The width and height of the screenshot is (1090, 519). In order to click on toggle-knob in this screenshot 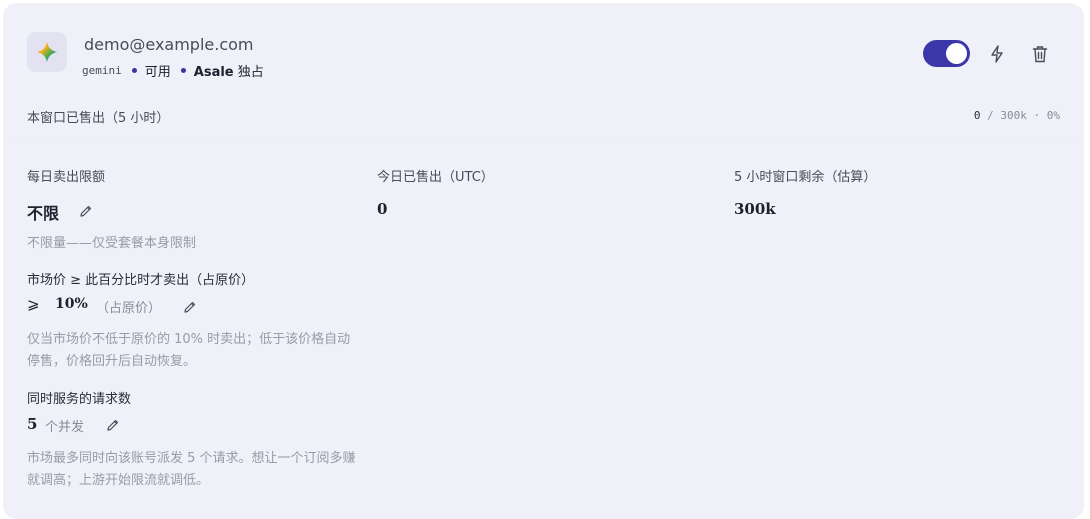, I will do `click(956, 53)`.